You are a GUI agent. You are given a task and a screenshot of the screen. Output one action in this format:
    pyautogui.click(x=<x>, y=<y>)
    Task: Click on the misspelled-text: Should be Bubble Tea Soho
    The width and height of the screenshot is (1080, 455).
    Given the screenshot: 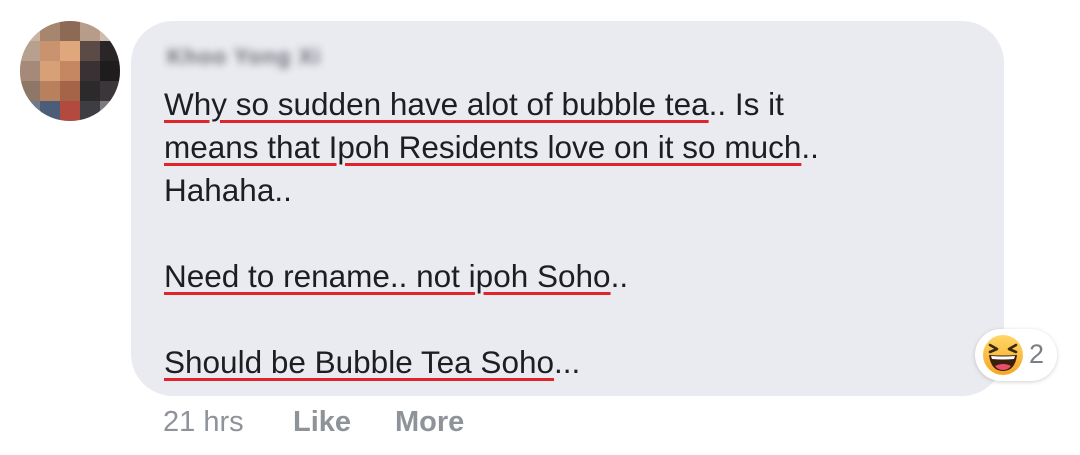 What is the action you would take?
    pyautogui.click(x=359, y=362)
    